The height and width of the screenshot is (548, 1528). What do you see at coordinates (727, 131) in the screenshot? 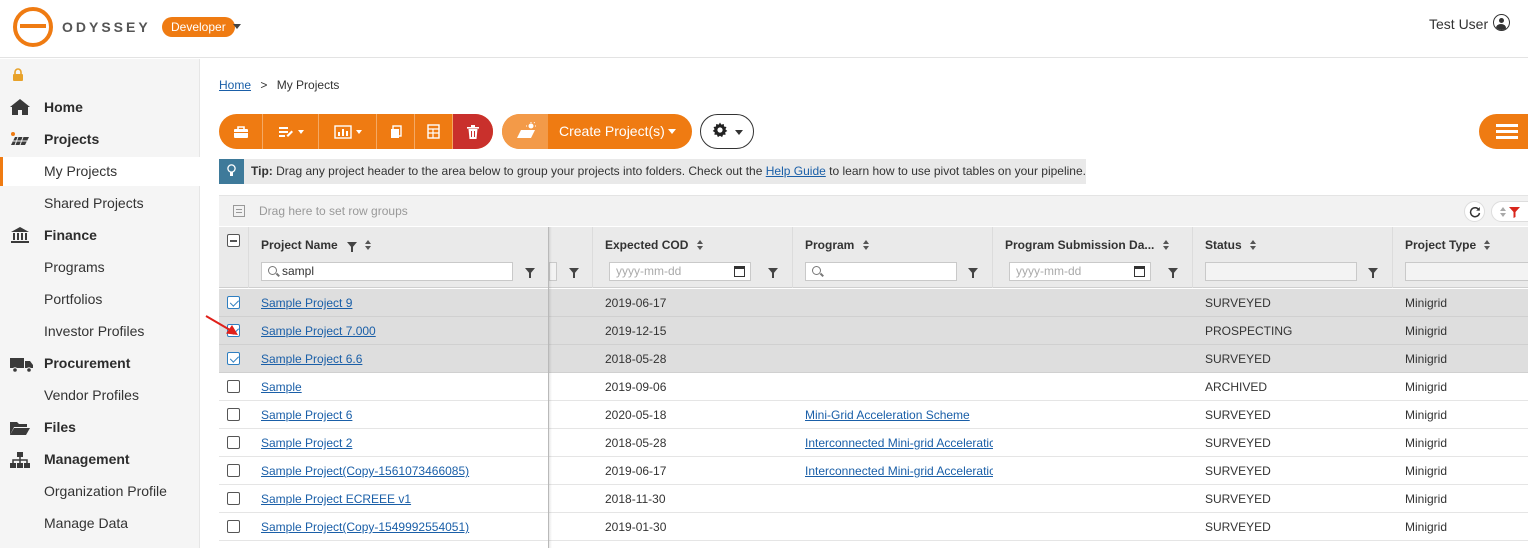
I see `settings-dropdown-button` at bounding box center [727, 131].